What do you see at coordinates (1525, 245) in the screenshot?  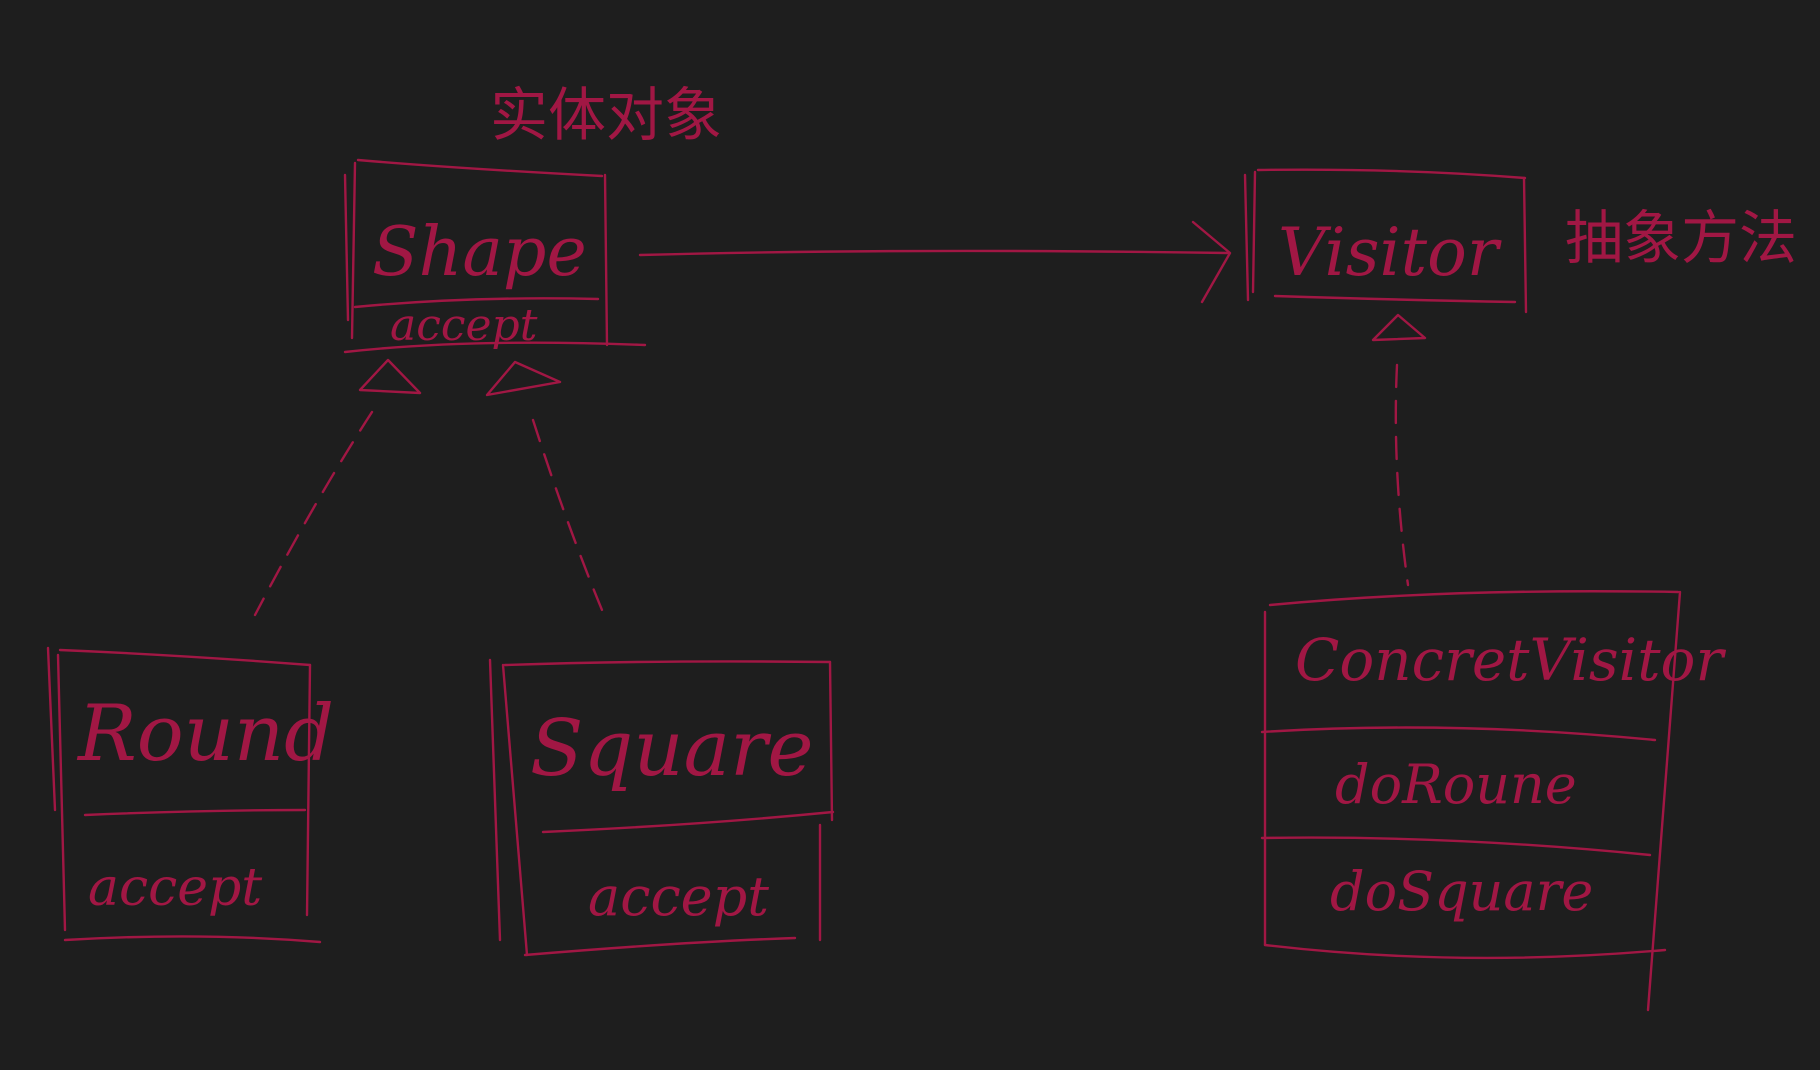 I see `visitor-box-right-edge` at bounding box center [1525, 245].